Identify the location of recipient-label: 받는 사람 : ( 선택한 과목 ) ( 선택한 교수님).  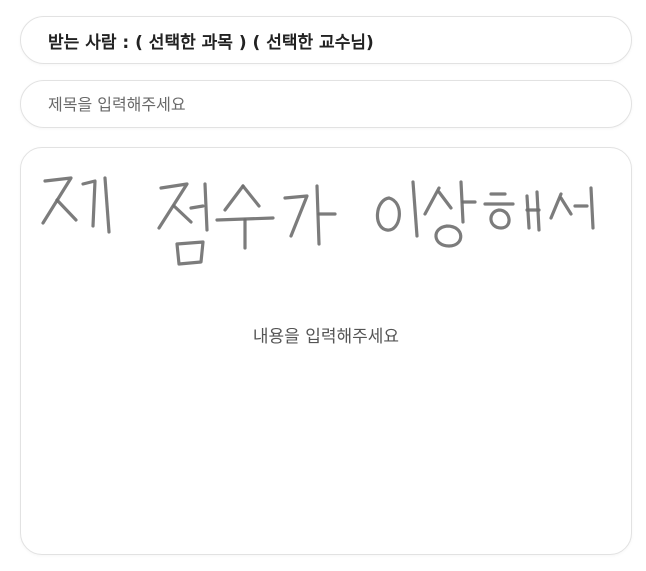
(211, 42).